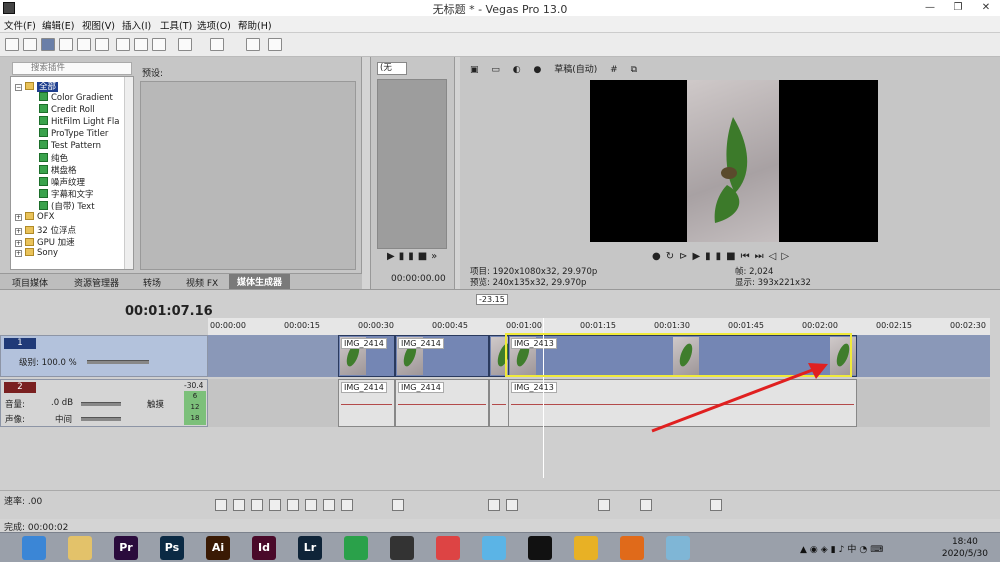  Describe the element at coordinates (253, 44) in the screenshot. I see `brush-icon` at that location.